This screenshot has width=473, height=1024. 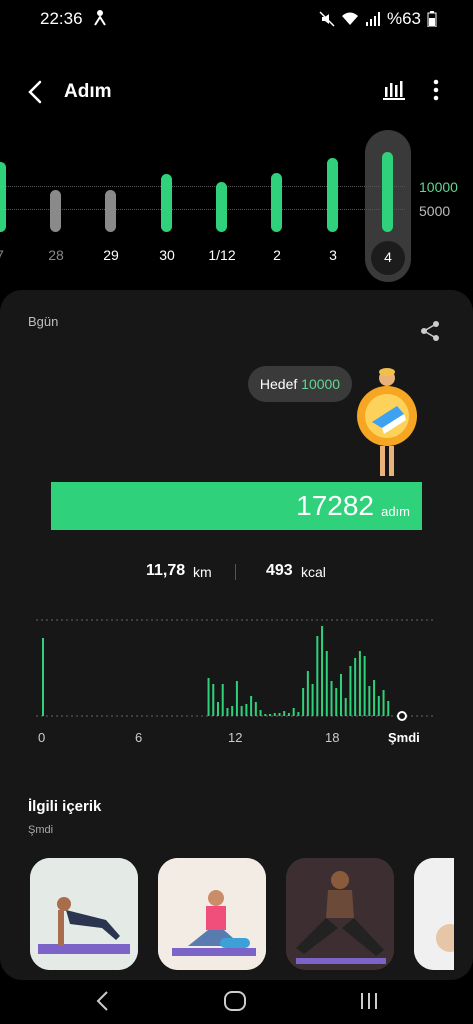 What do you see at coordinates (394, 89) in the screenshot?
I see `bar-chart-icon` at bounding box center [394, 89].